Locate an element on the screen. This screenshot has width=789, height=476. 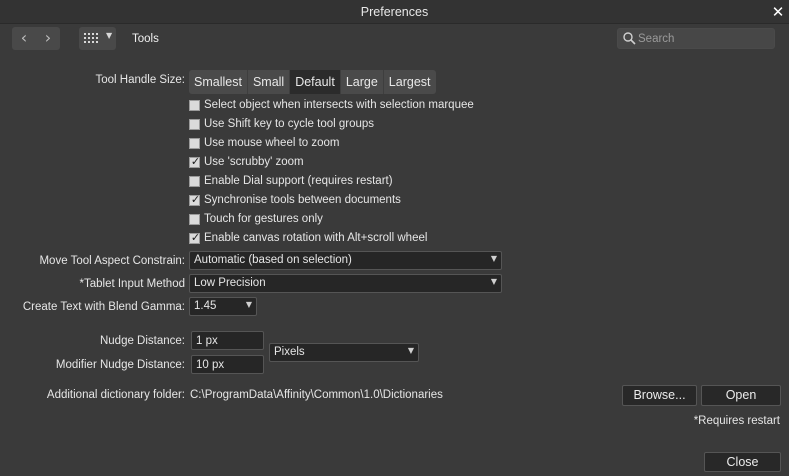
modifier-nudge-field is located at coordinates (227, 364).